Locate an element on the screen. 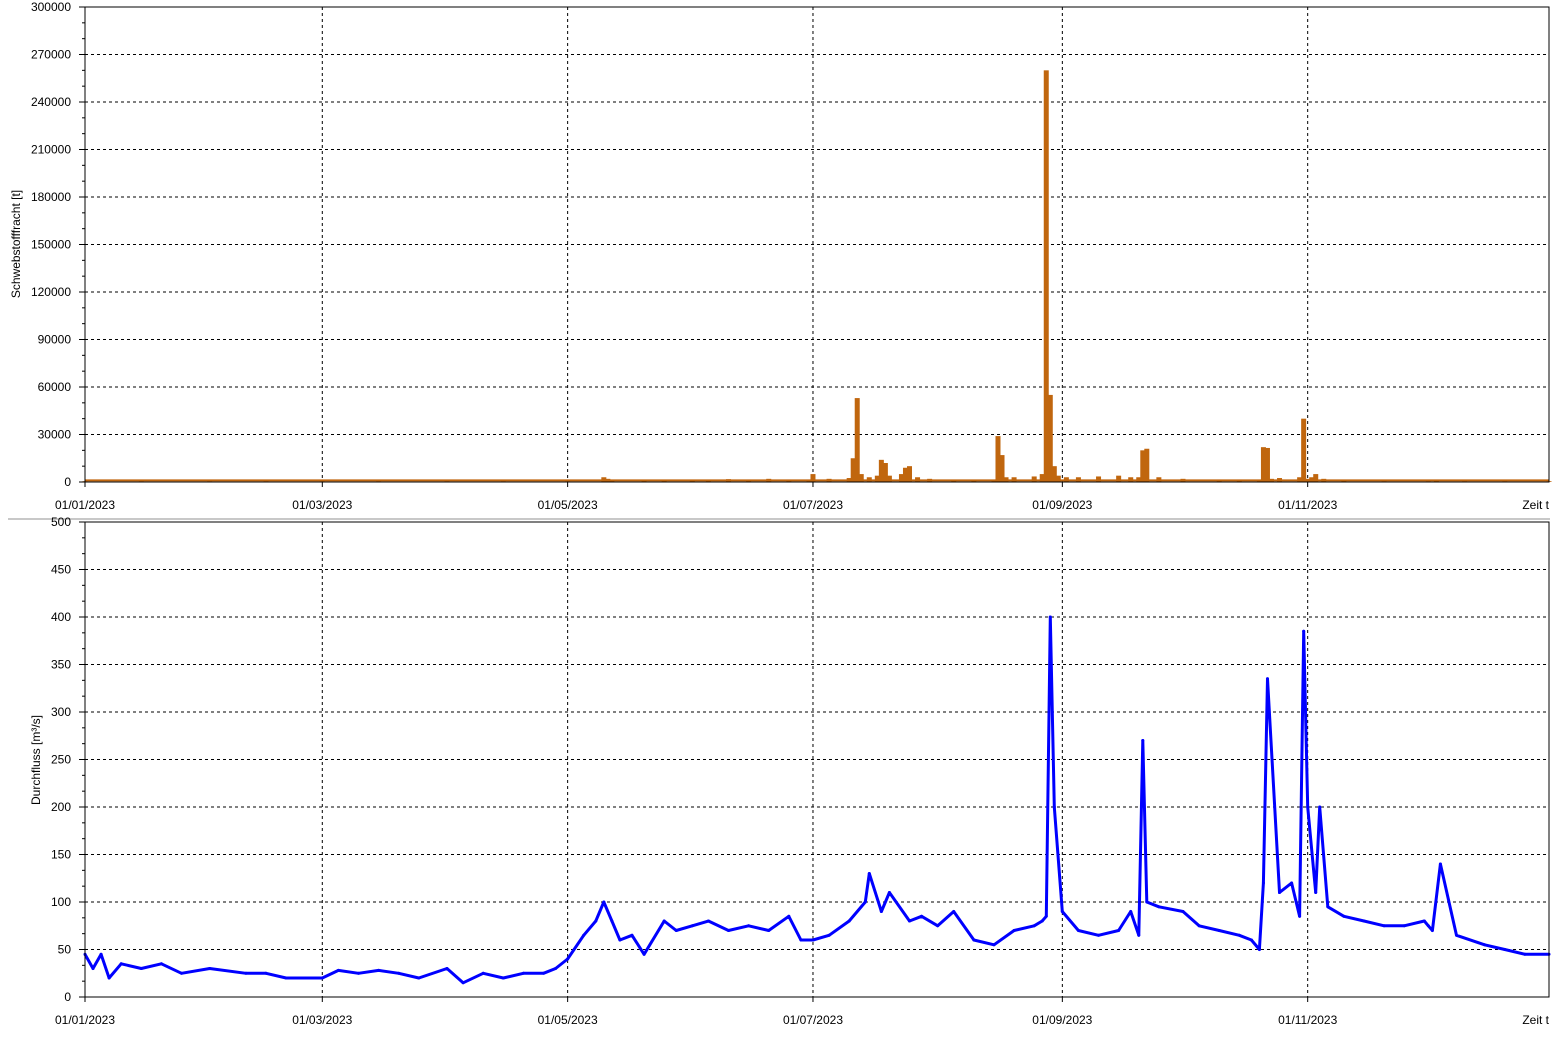 The width and height of the screenshot is (1557, 1037). discharge-x-axis-title: Zeit t is located at coordinates (1535, 1020).